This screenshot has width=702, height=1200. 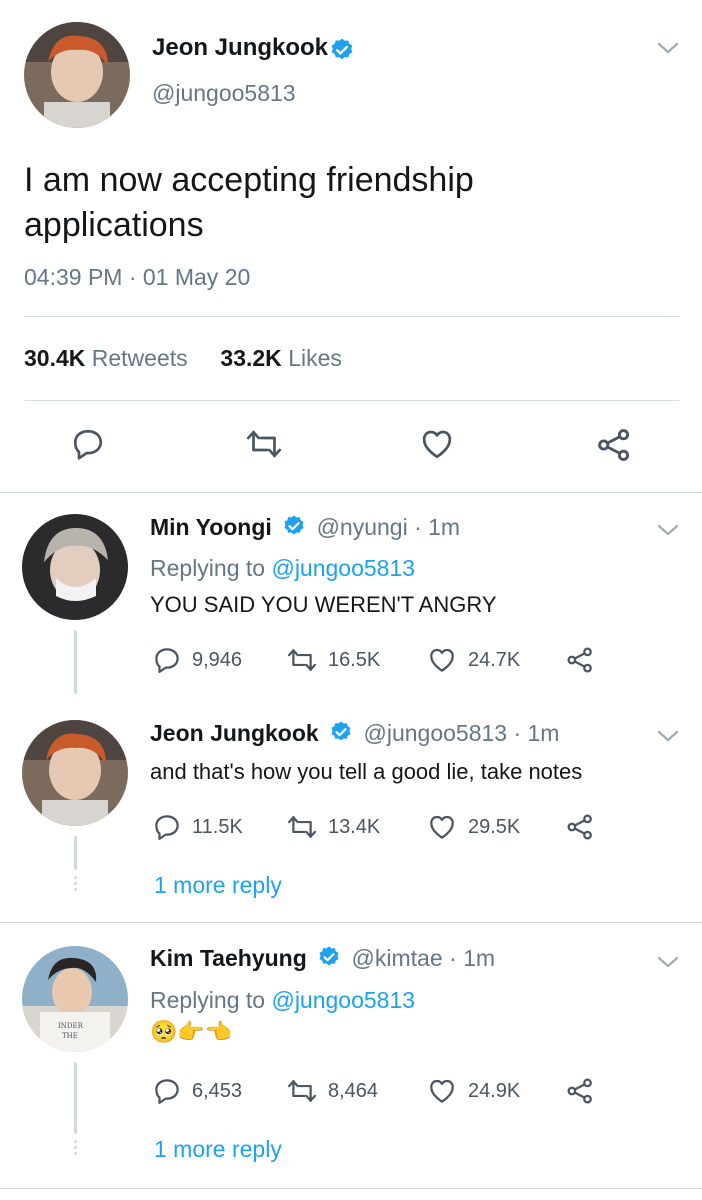 I want to click on reply-author-name: Kim Taehyung, so click(x=228, y=958).